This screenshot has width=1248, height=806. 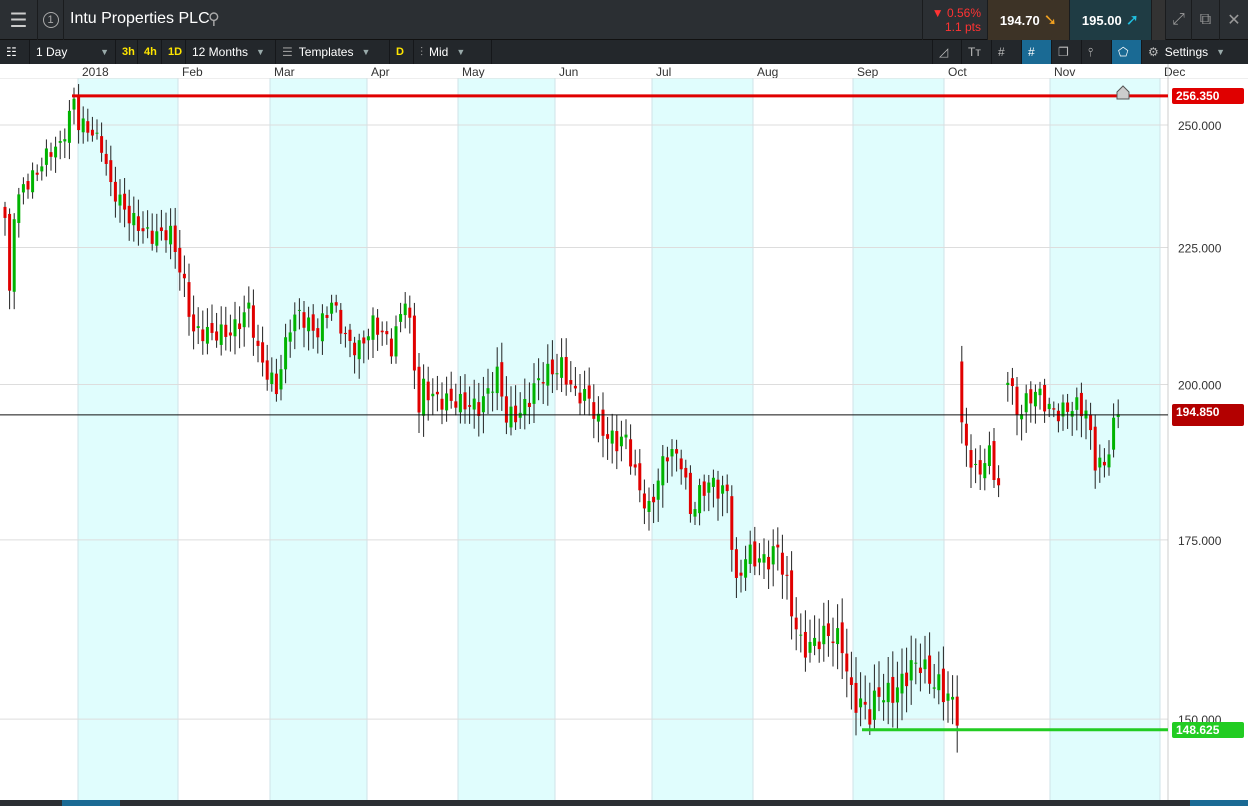 I want to click on instrument-title: Intu Properties PLC, so click(x=140, y=19).